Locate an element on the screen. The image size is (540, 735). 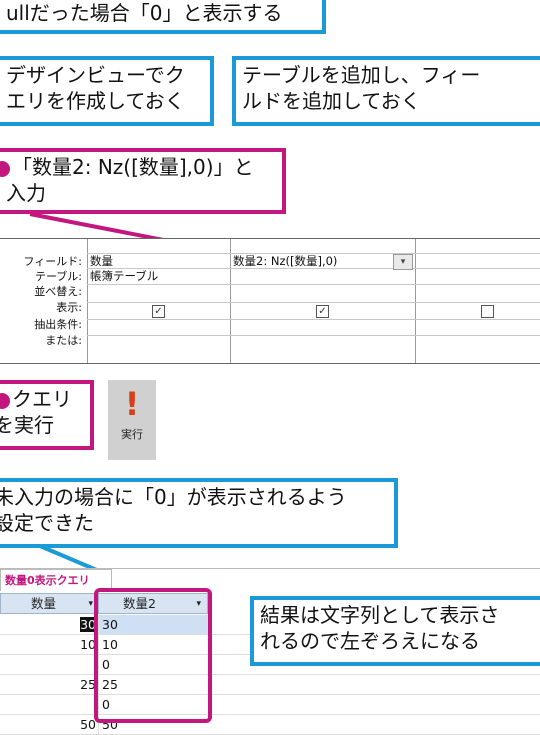
row-label-field: フィールド: is located at coordinates (53, 261).